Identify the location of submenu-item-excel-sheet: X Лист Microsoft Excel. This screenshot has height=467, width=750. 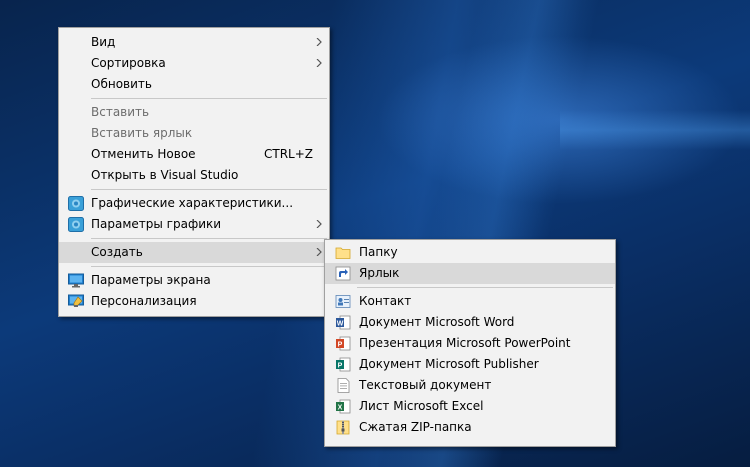
(470, 406).